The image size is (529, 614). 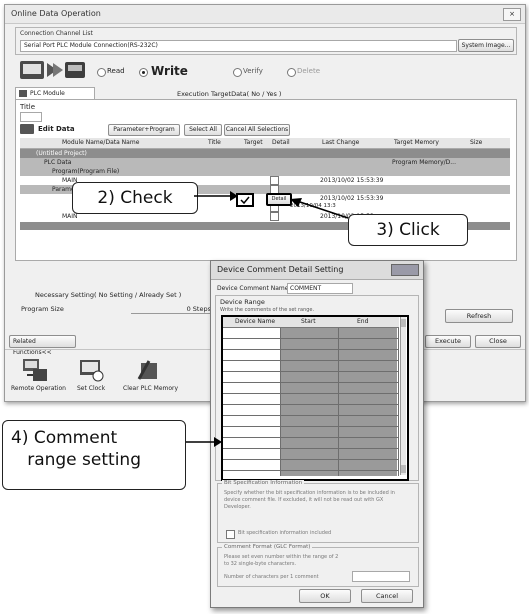 What do you see at coordinates (341, 142) in the screenshot?
I see `col-last-change: Last Change` at bounding box center [341, 142].